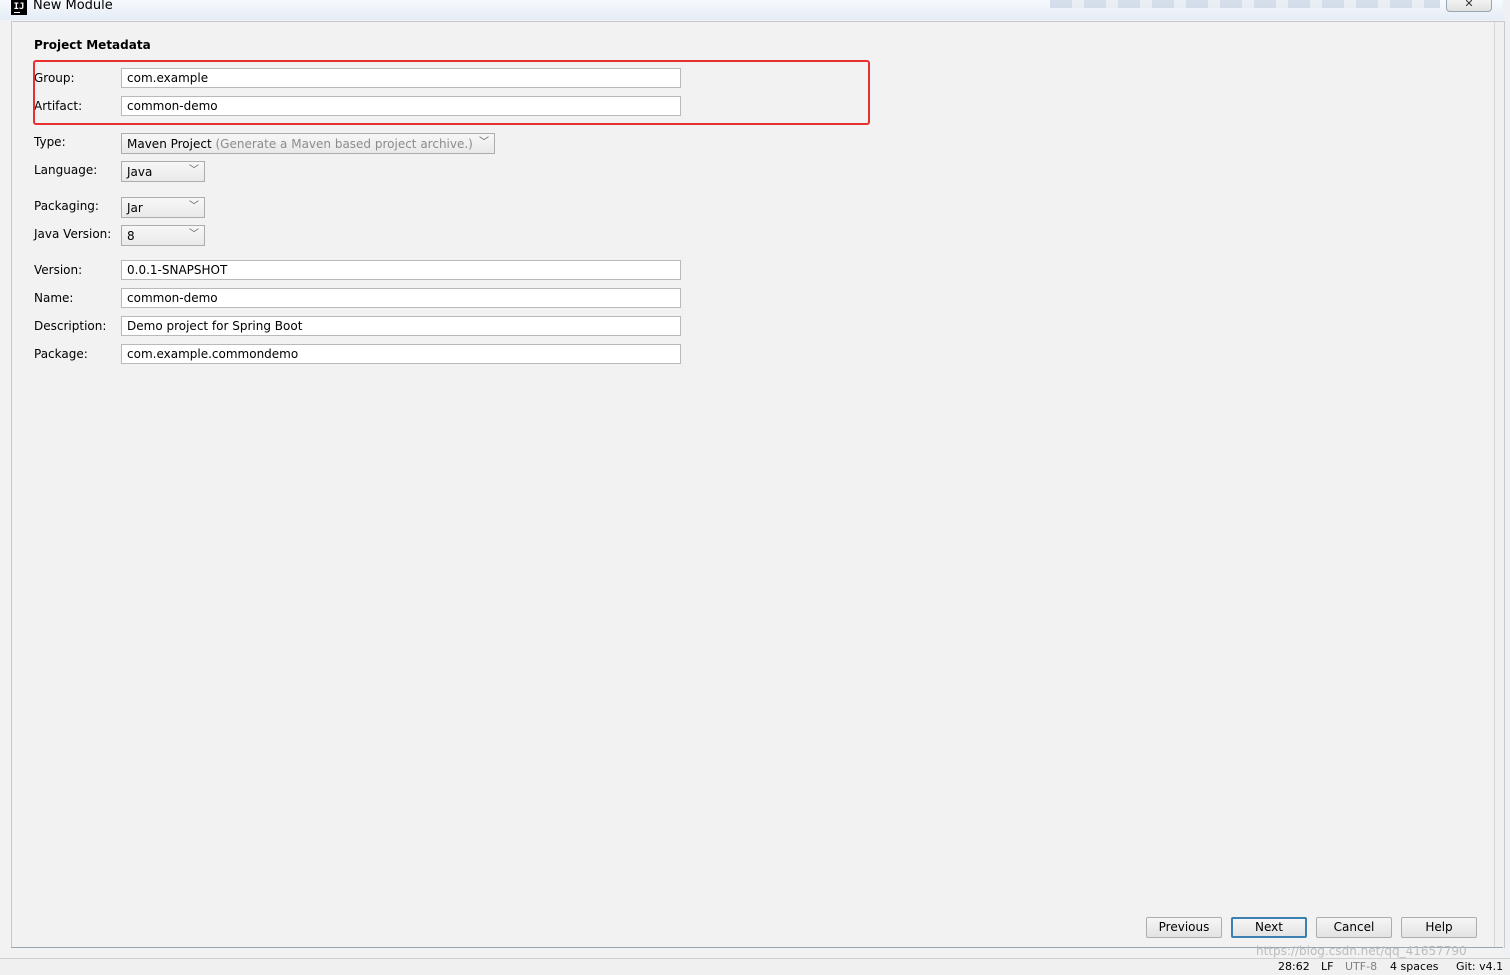 The height and width of the screenshot is (975, 1510). What do you see at coordinates (1269, 927) in the screenshot?
I see `next-button: Next` at bounding box center [1269, 927].